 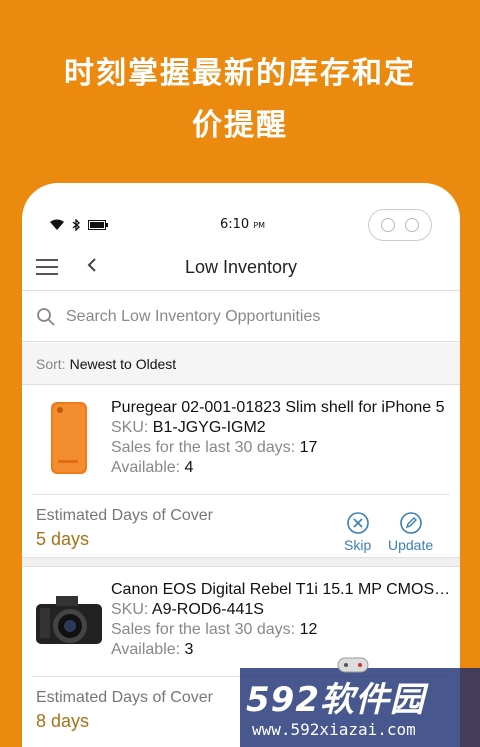 What do you see at coordinates (63, 539) in the screenshot?
I see `cover-value: 5 days` at bounding box center [63, 539].